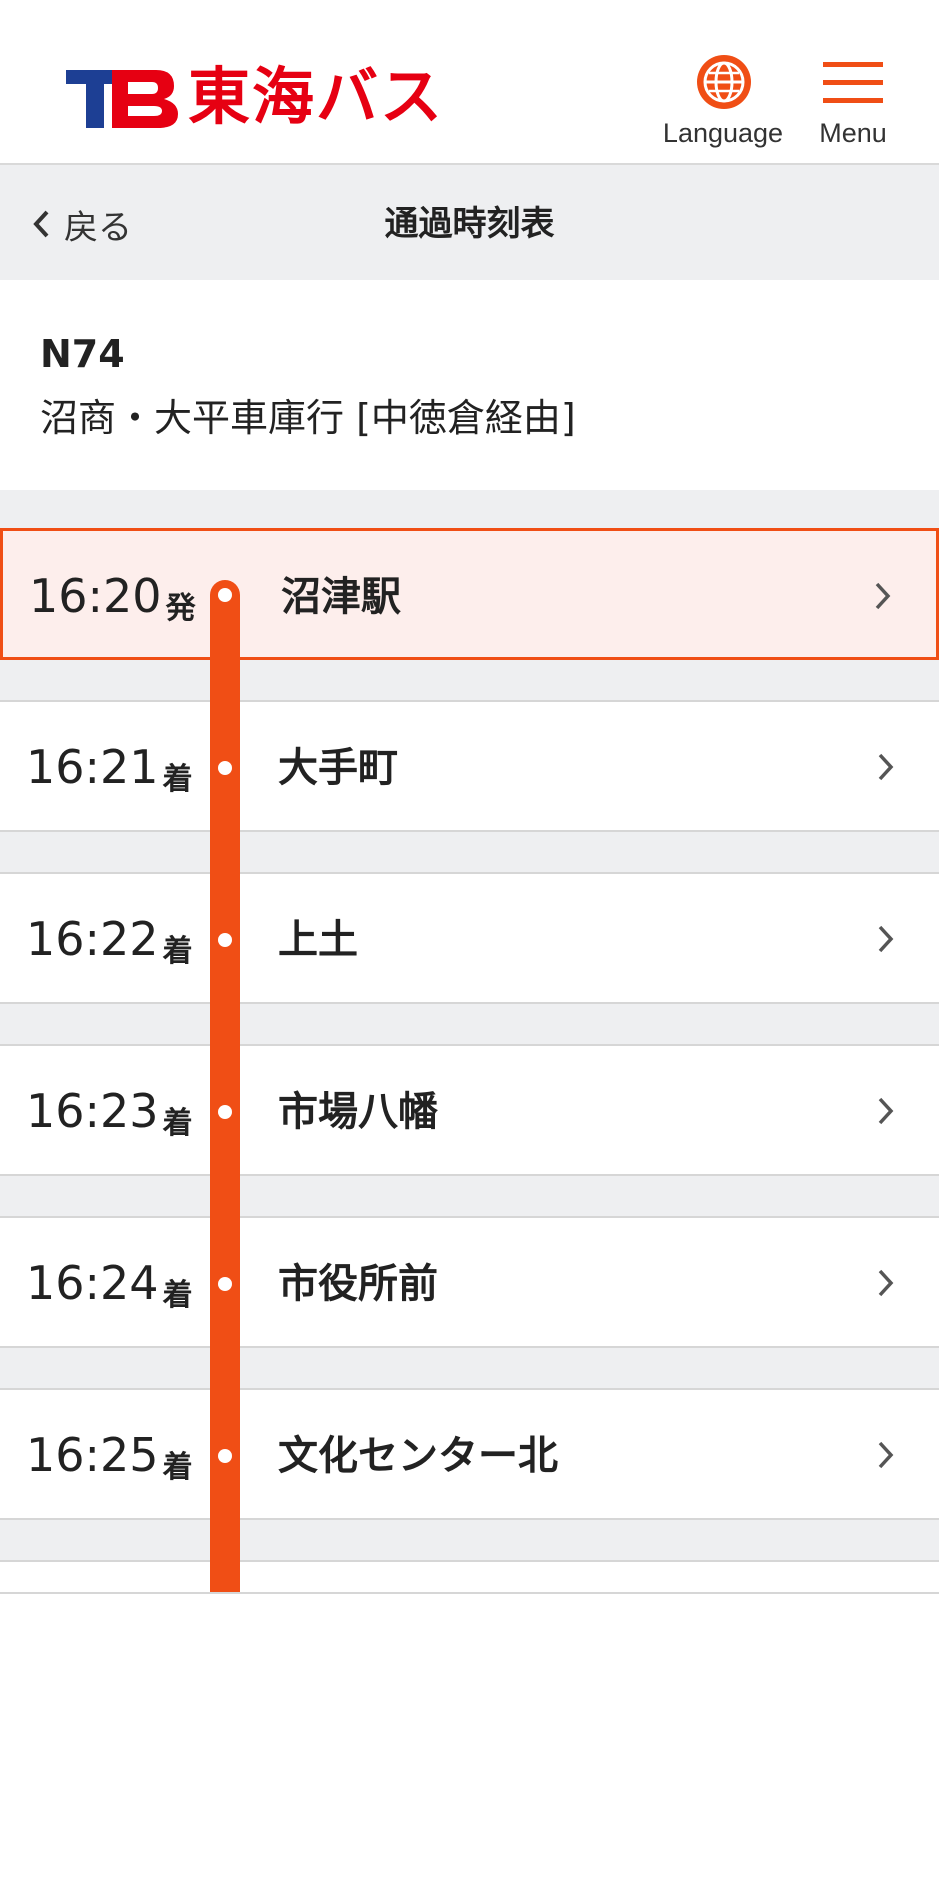 Image resolution: width=939 pixels, height=1896 pixels. I want to click on stop-row: 16:21 着 大手町, so click(469, 766).